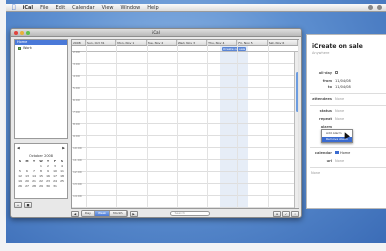 This screenshot has width=386, height=251. Describe the element at coordinates (20, 181) in the screenshot. I see `mini-calendar-day: 19` at that location.